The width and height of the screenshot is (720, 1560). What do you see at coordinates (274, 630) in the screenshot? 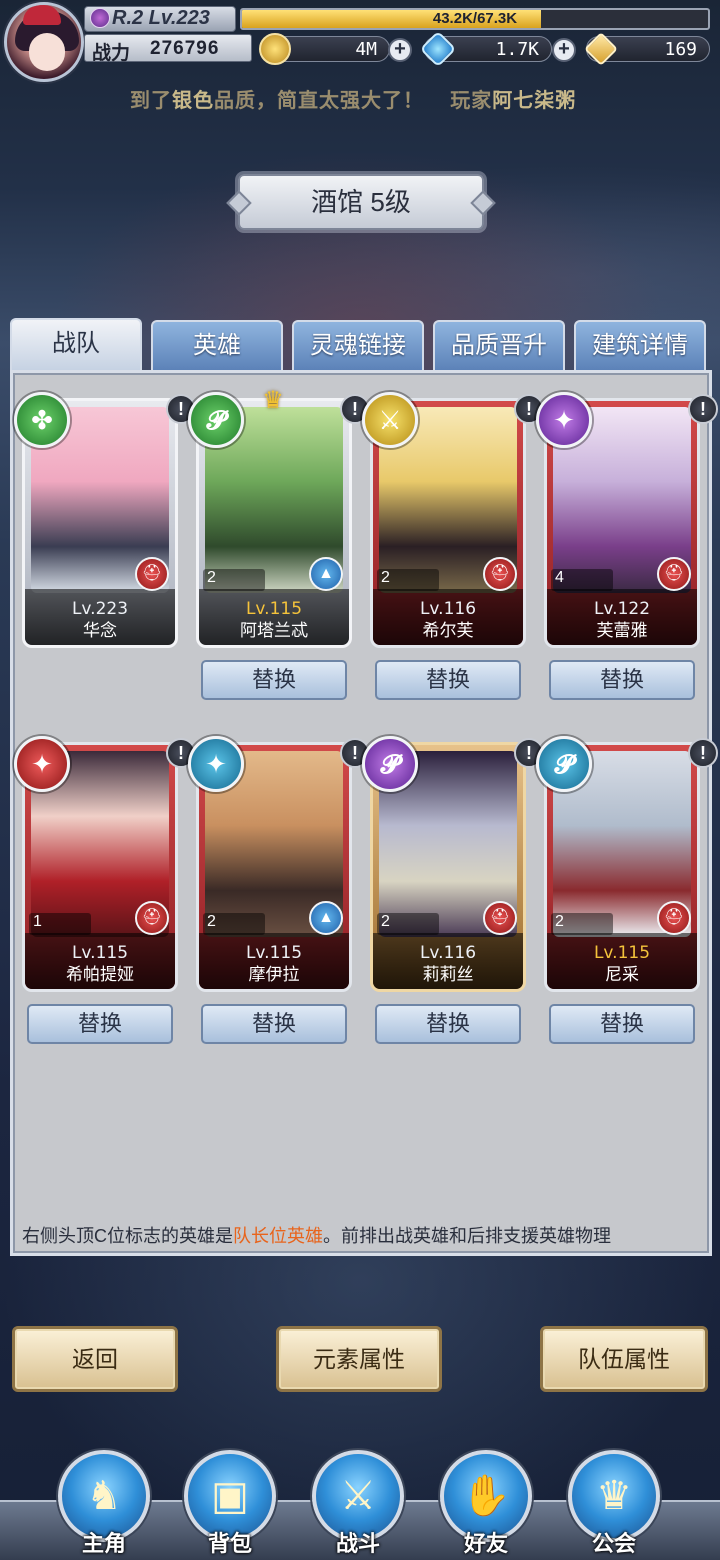
I see `hero-name: 阿塔兰忒` at bounding box center [274, 630].